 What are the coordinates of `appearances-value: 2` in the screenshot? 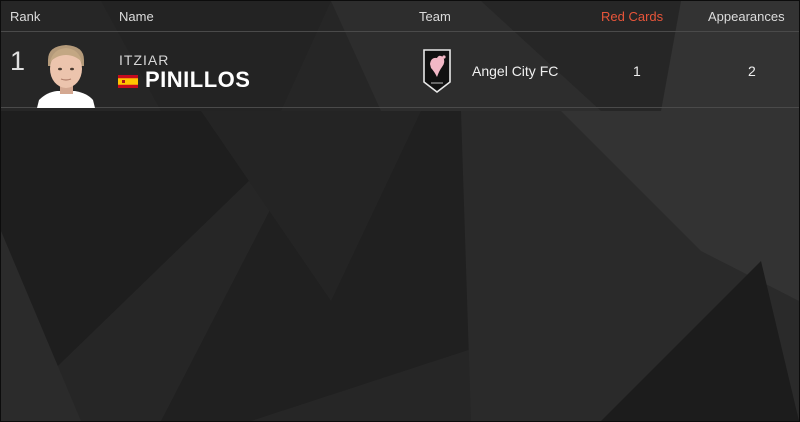 It's located at (752, 71).